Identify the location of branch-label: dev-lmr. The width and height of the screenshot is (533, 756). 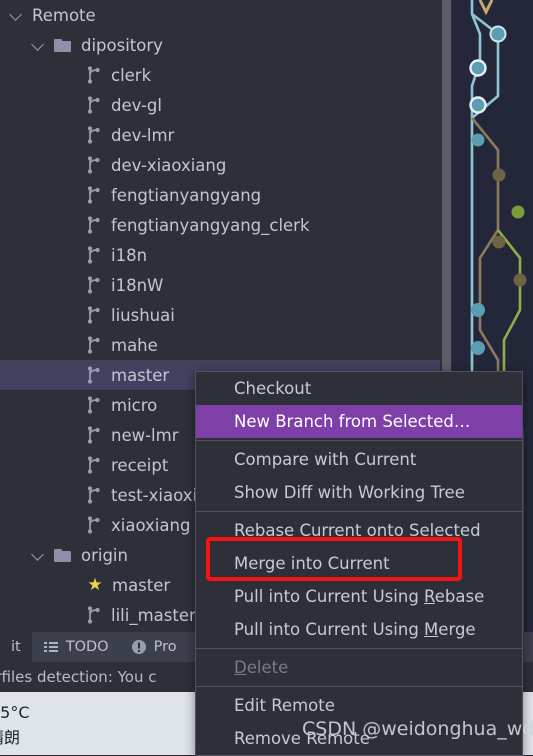
(143, 135).